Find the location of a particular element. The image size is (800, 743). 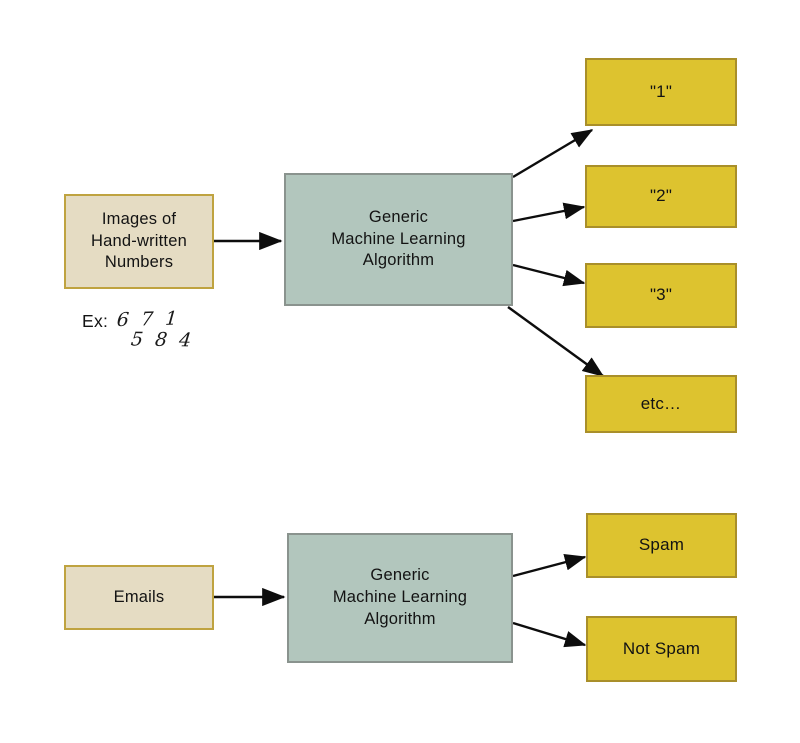

output-label-spam: Spam is located at coordinates (661, 545).